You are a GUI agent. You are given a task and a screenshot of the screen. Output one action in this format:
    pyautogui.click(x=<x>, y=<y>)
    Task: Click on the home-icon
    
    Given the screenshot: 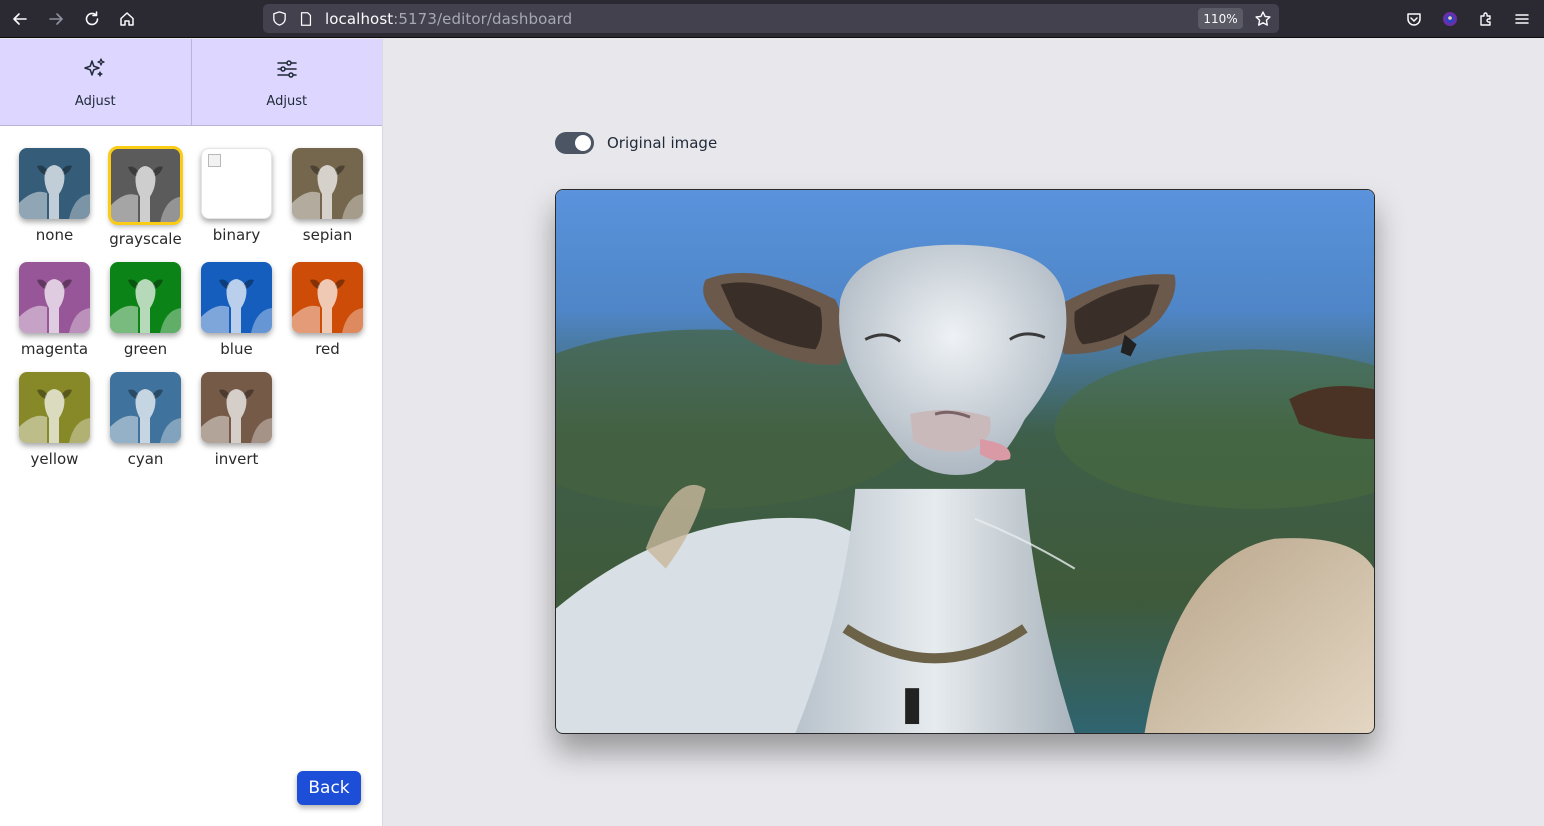 What is the action you would take?
    pyautogui.click(x=127, y=19)
    